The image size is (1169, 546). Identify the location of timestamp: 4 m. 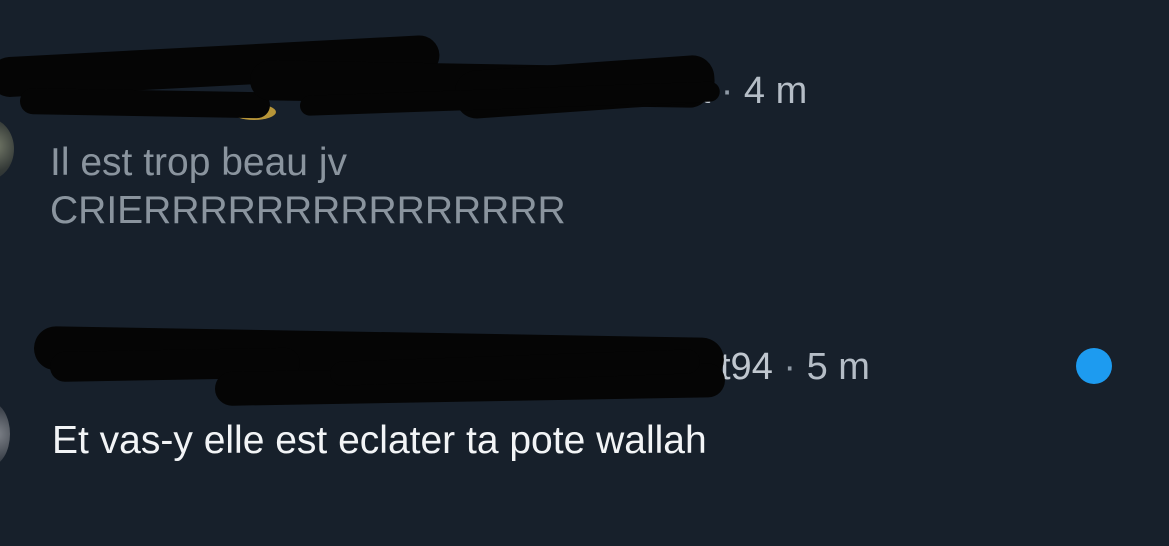
(775, 91).